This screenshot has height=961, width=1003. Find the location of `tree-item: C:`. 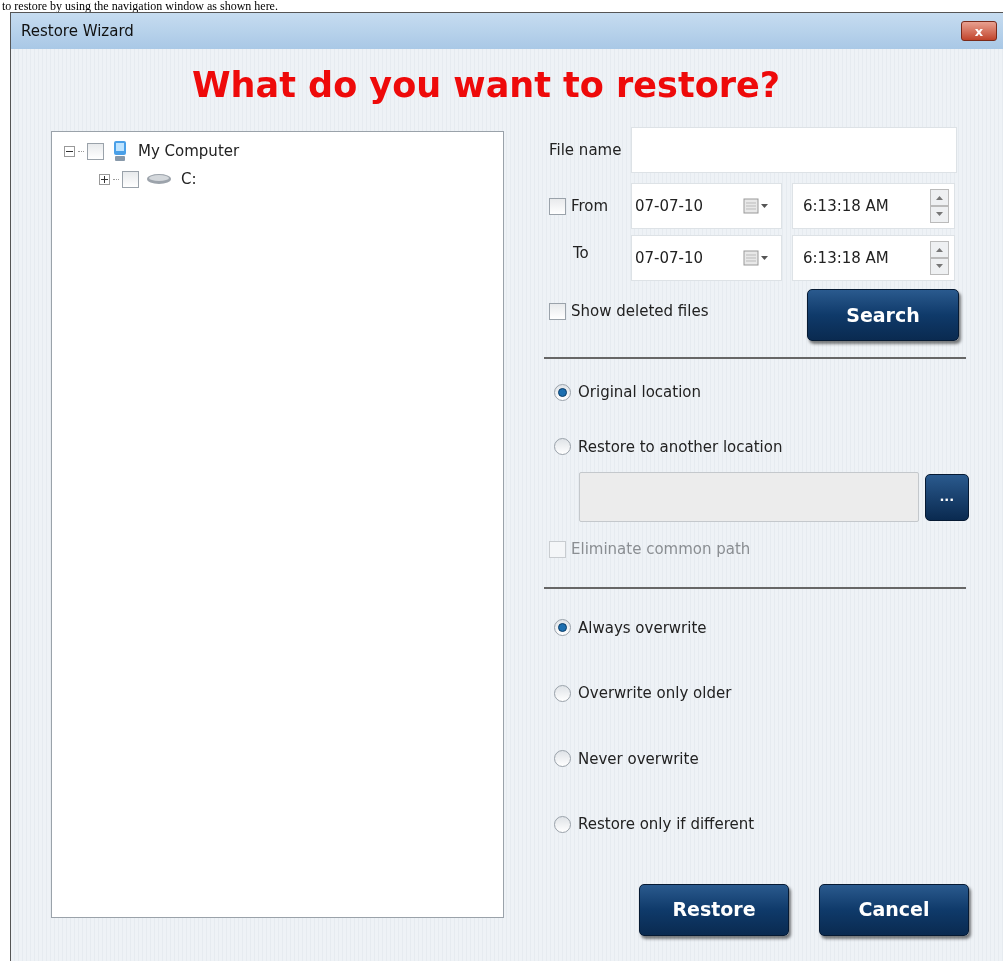

tree-item: C: is located at coordinates (189, 179).